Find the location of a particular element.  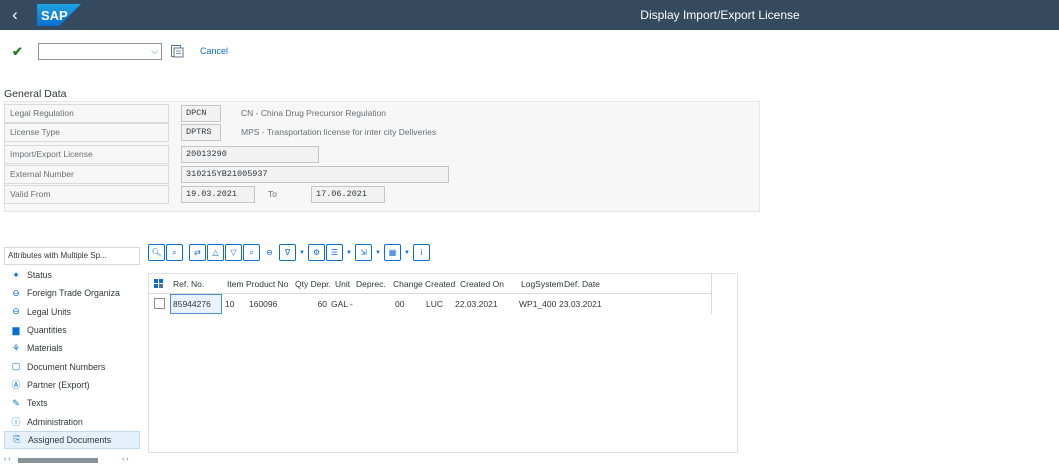

filter-icon: ⌕ is located at coordinates (251, 252).